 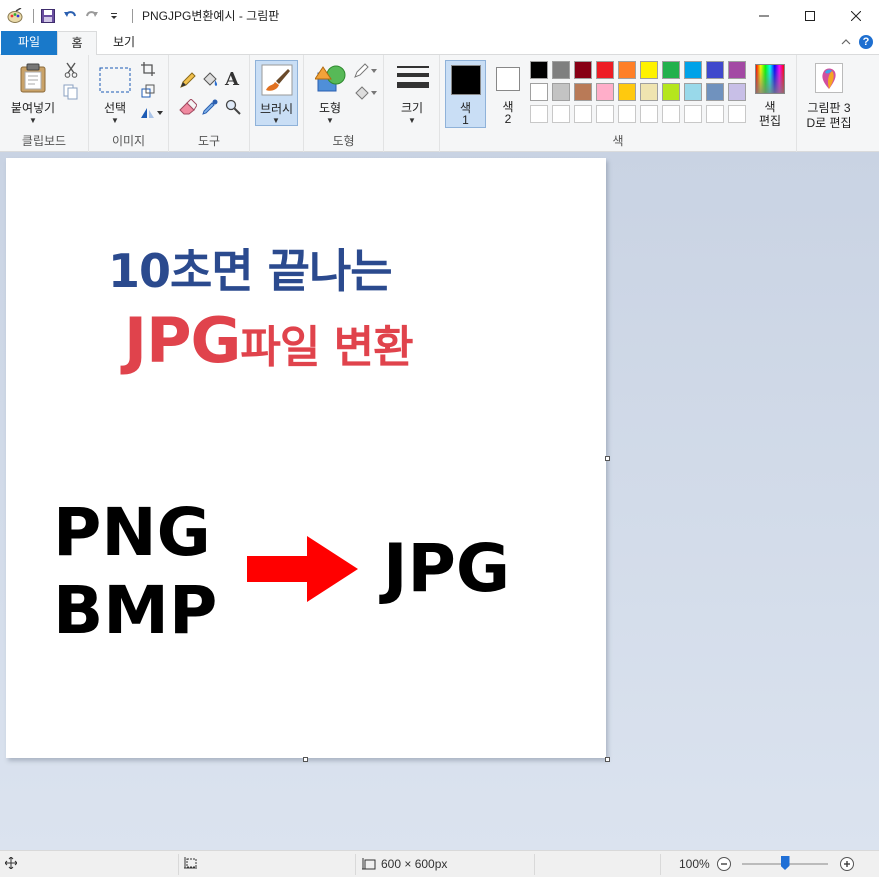 What do you see at coordinates (77, 43) in the screenshot?
I see `tab-home: 홈` at bounding box center [77, 43].